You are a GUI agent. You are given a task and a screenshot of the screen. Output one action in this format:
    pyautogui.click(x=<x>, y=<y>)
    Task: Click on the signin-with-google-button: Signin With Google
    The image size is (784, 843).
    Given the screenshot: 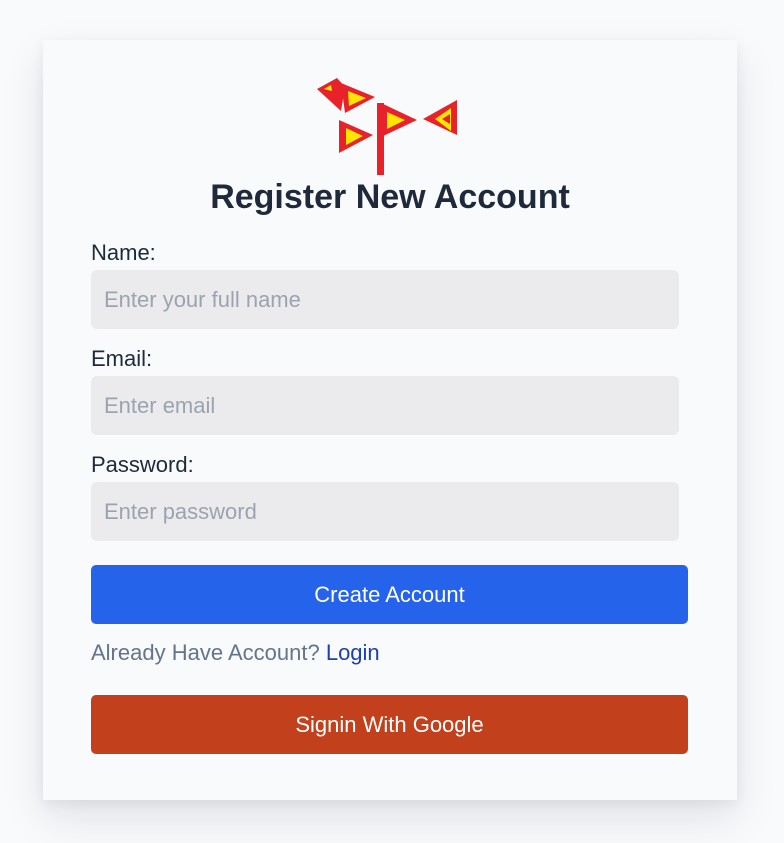 What is the action you would take?
    pyautogui.click(x=389, y=724)
    